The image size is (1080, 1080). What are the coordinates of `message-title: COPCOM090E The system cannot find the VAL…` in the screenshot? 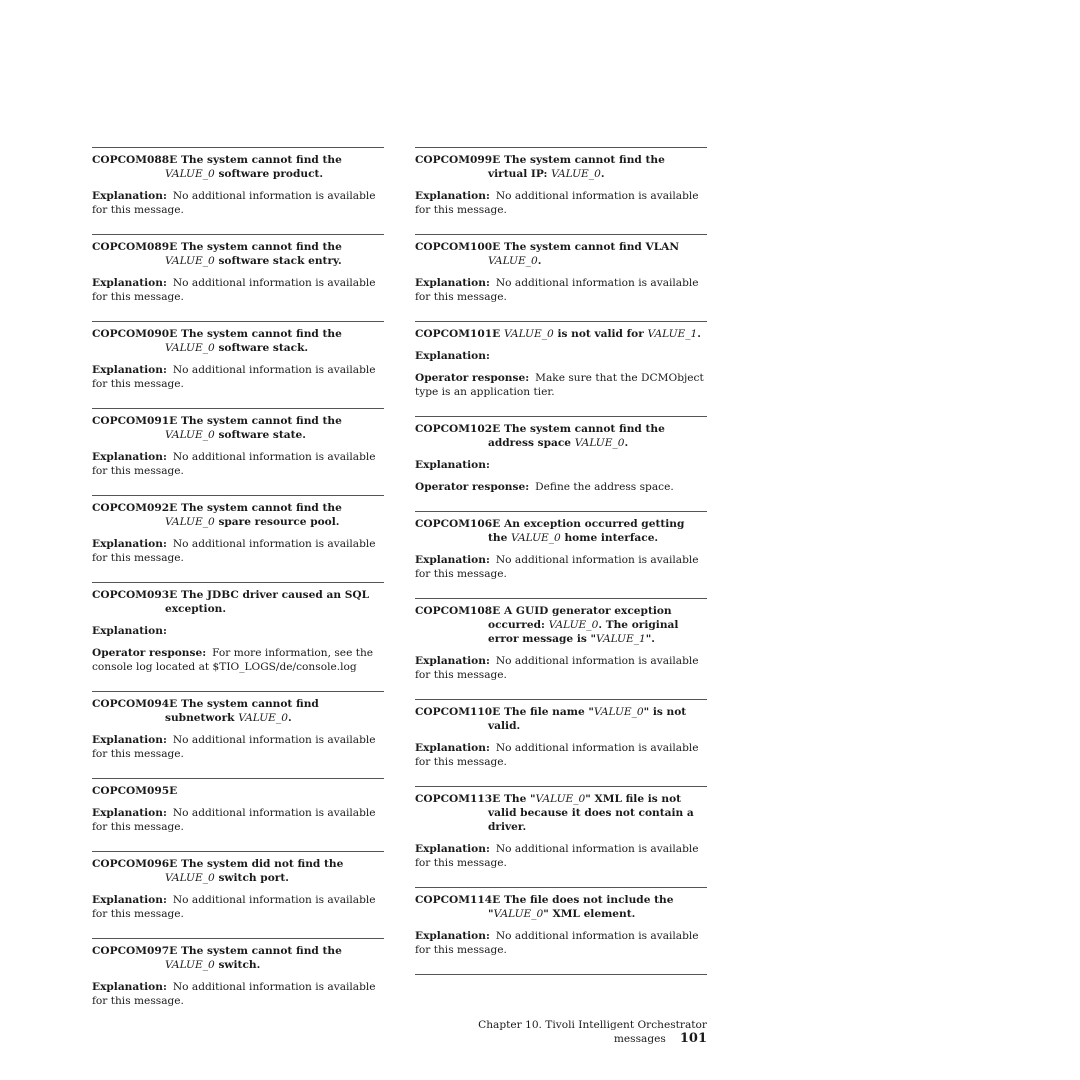 It's located at (238, 341).